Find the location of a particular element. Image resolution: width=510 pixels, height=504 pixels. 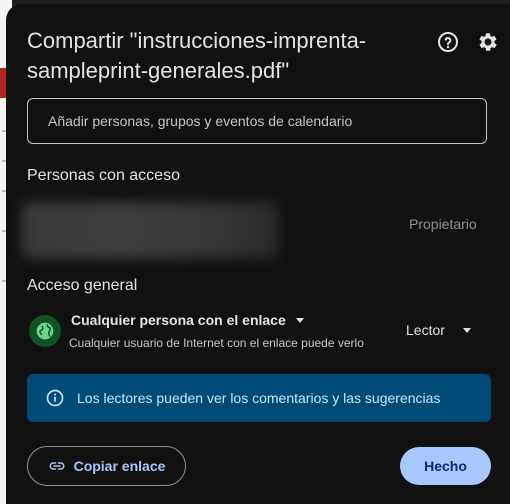

gear-icon is located at coordinates (488, 42).